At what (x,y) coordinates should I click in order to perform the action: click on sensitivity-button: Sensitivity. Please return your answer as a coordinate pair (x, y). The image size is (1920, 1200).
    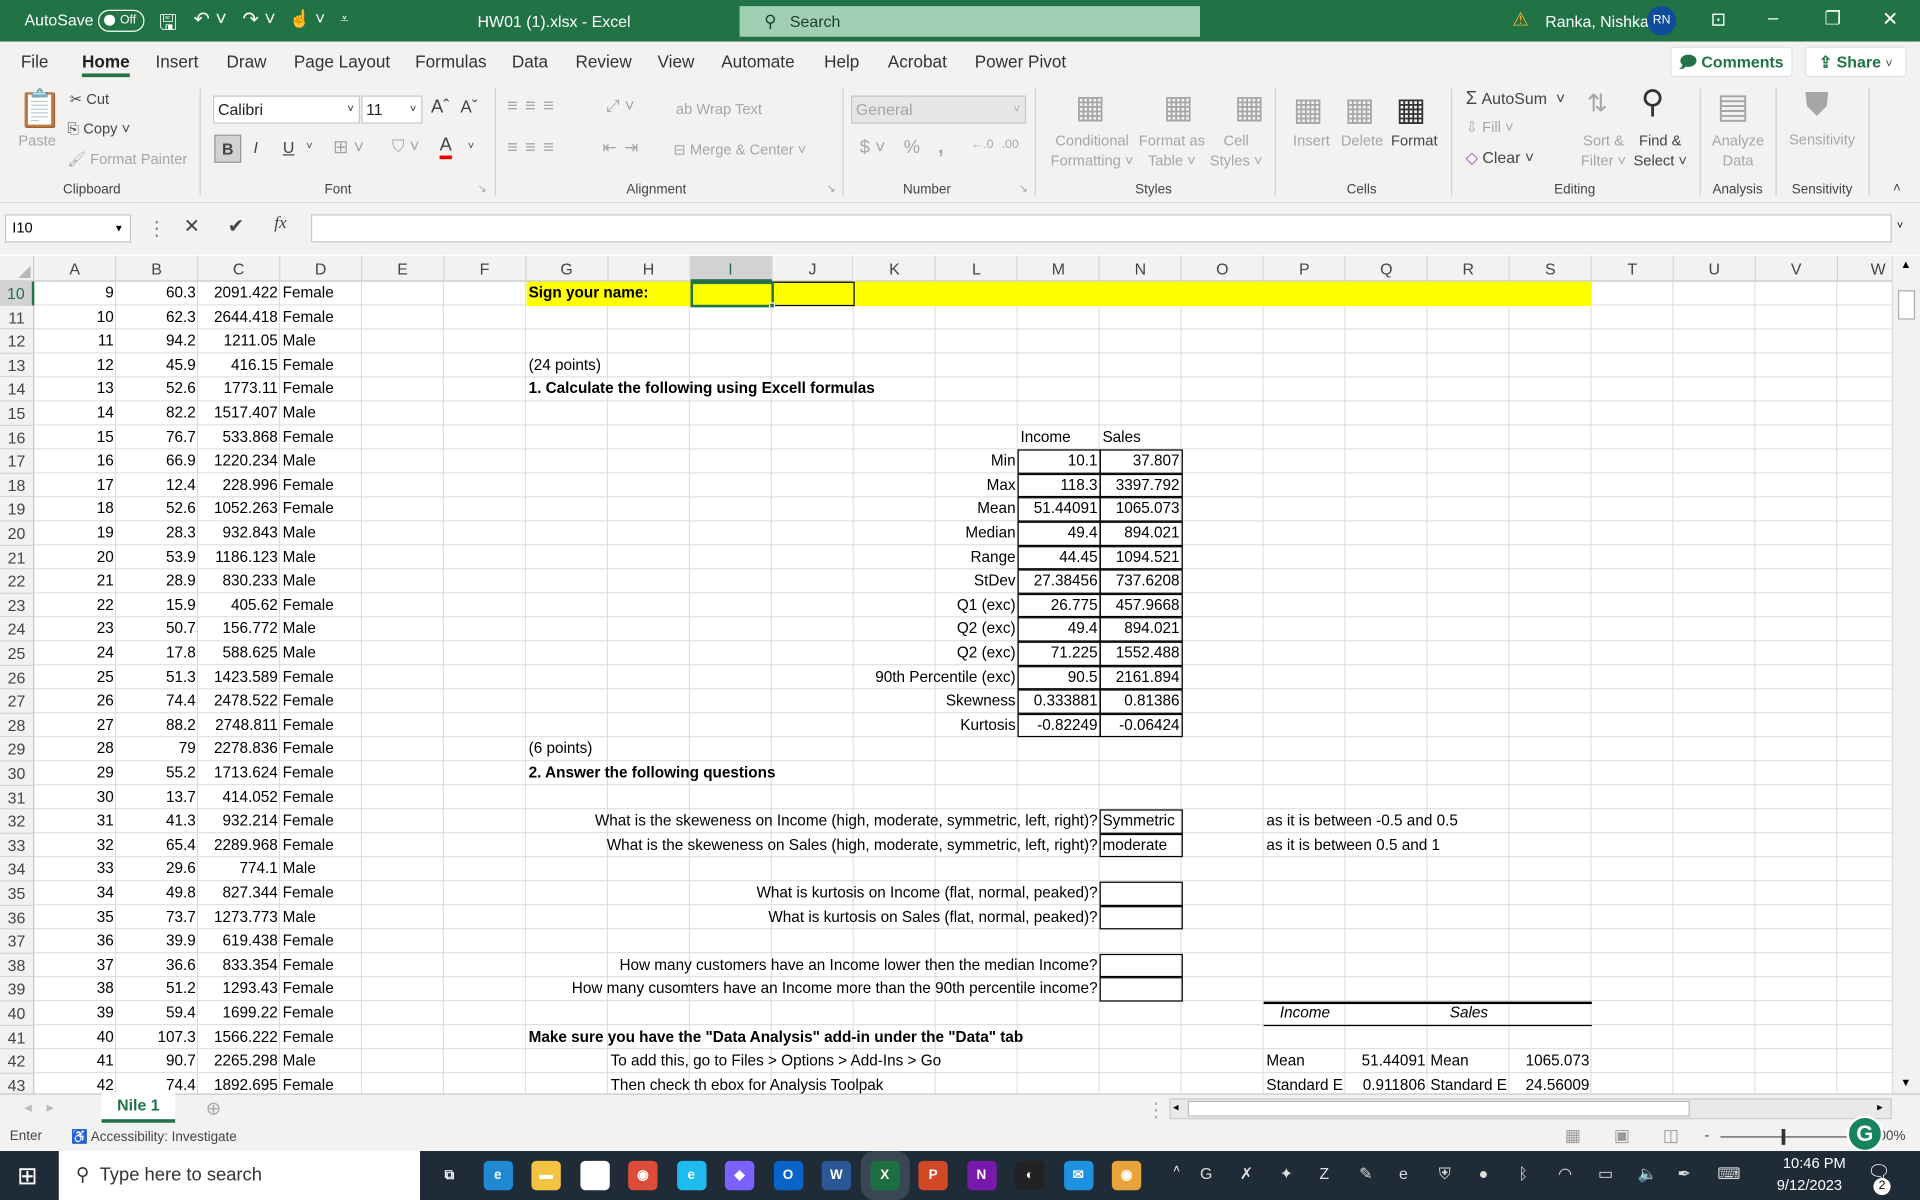
    Looking at the image, I should click on (1822, 139).